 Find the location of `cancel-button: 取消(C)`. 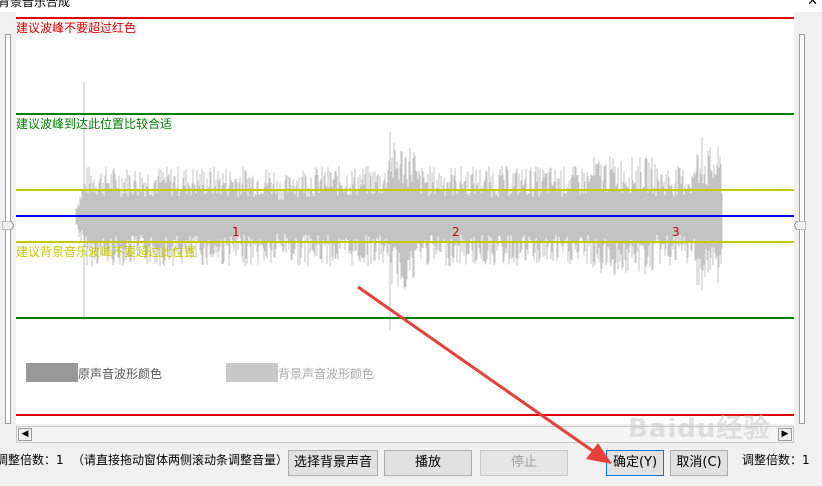

cancel-button: 取消(C) is located at coordinates (699, 463).